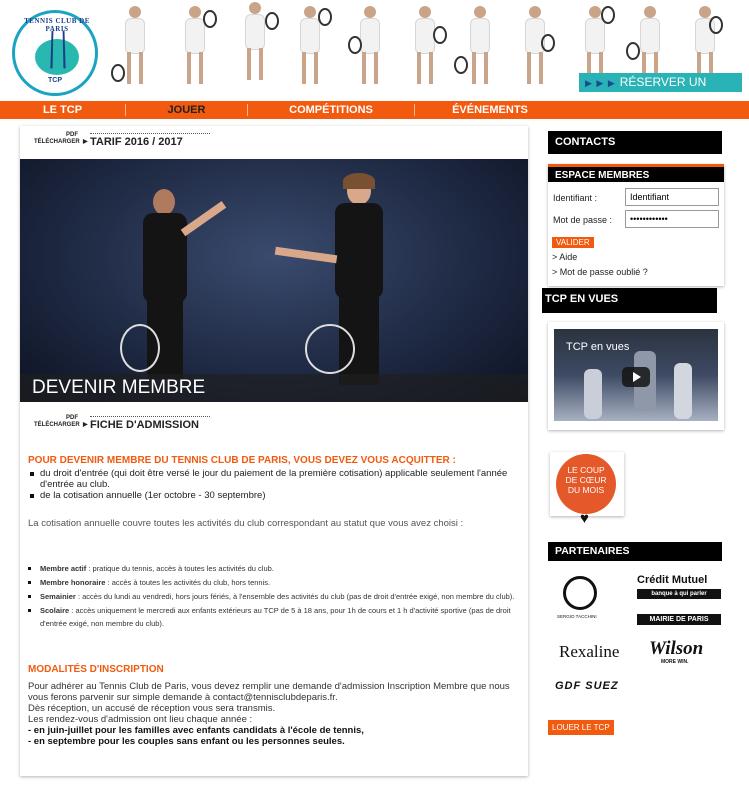 The width and height of the screenshot is (749, 795). I want to click on credit-mutuel-tagline: banque à qui parler, so click(679, 594).